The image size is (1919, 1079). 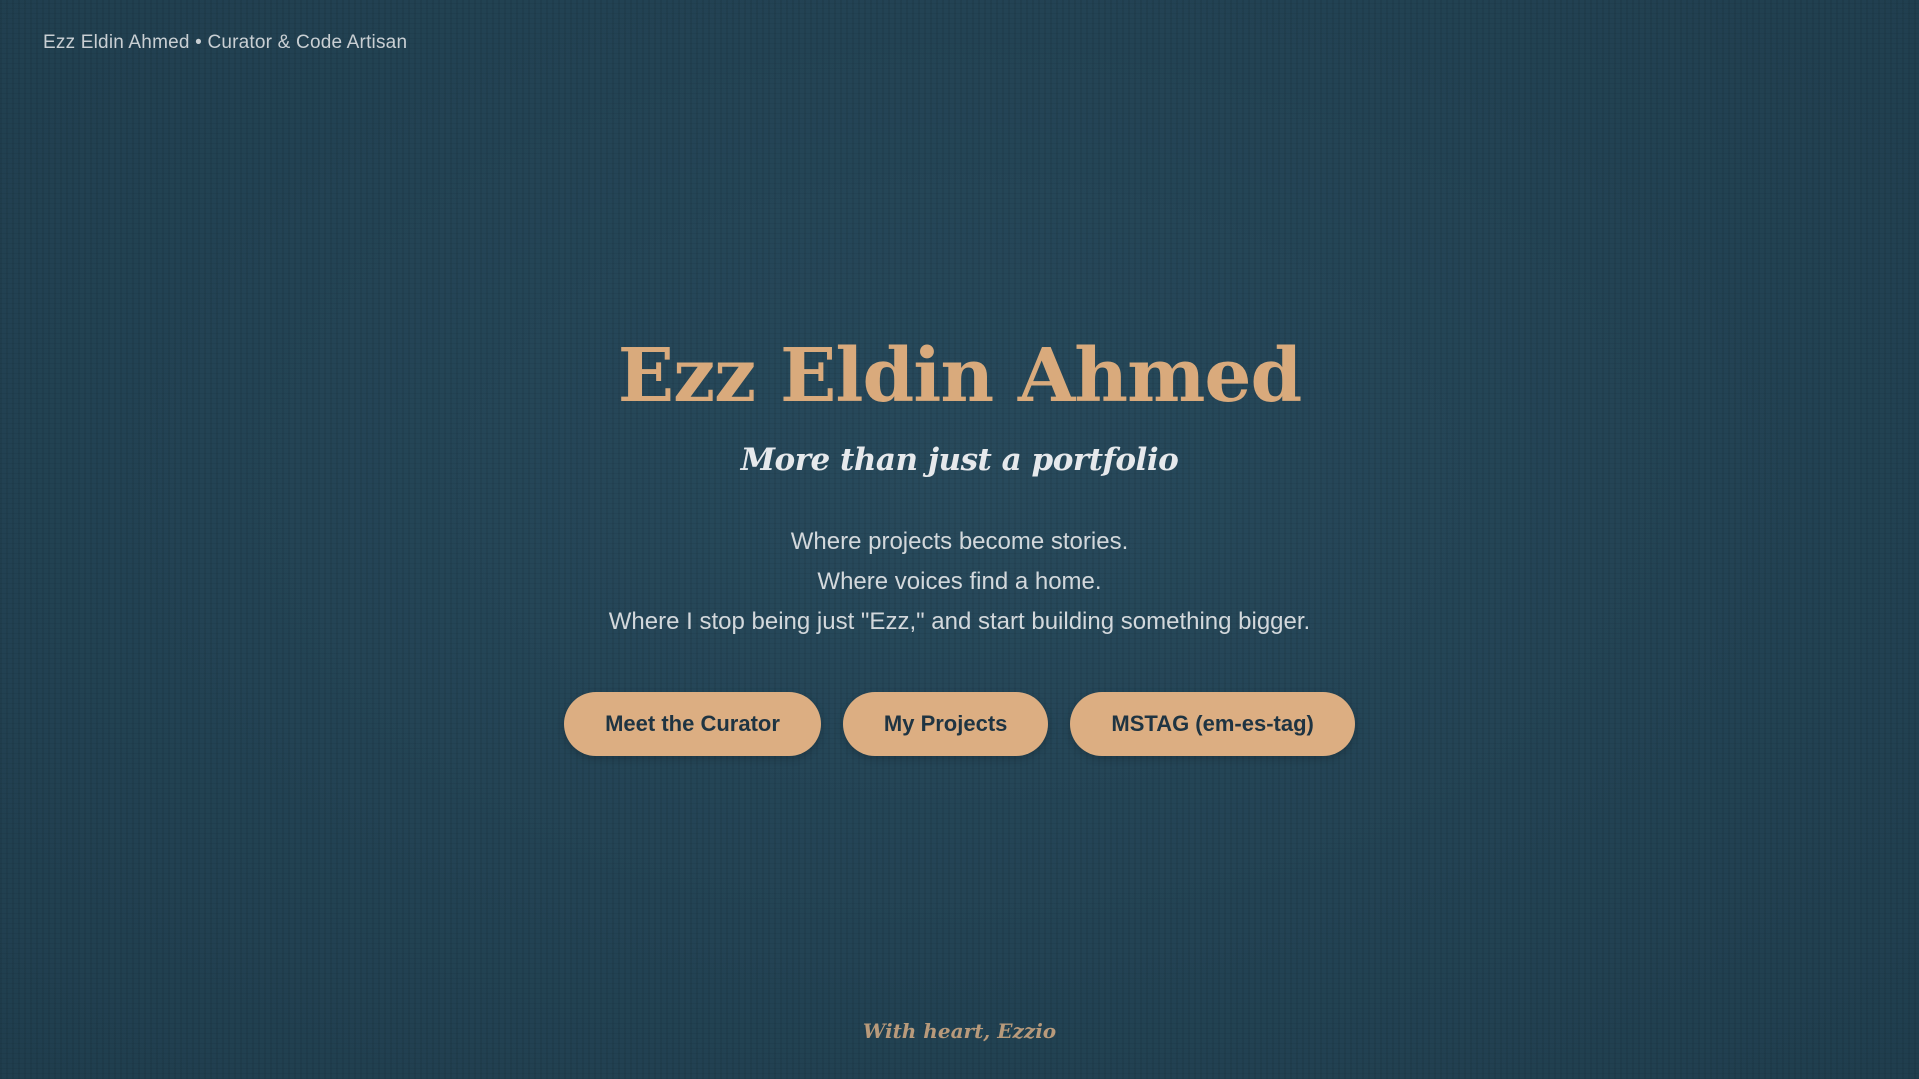 What do you see at coordinates (959, 1031) in the screenshot?
I see `footer-signature: With heart, Ezzio` at bounding box center [959, 1031].